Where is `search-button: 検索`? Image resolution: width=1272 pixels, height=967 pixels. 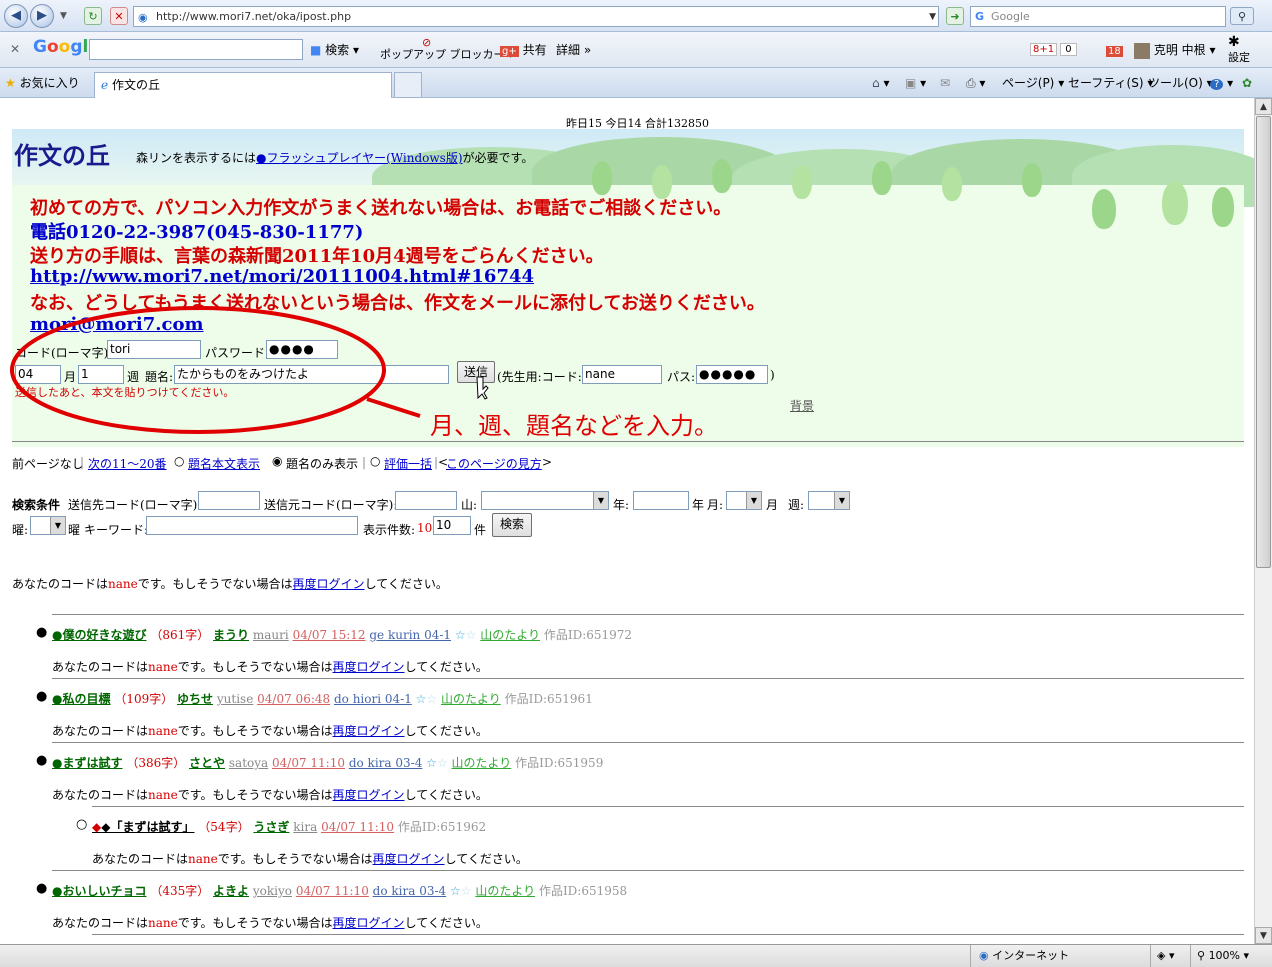 search-button: 検索 is located at coordinates (512, 525).